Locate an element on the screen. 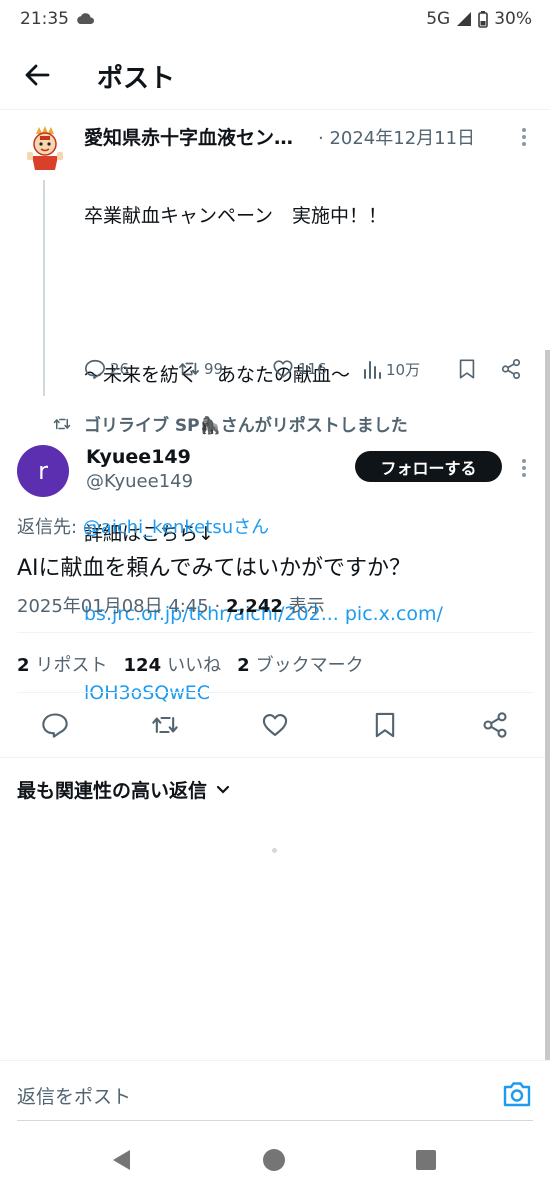 This screenshot has height=1192, width=550. status-bar: 21:35 5G 30% is located at coordinates (275, 19).